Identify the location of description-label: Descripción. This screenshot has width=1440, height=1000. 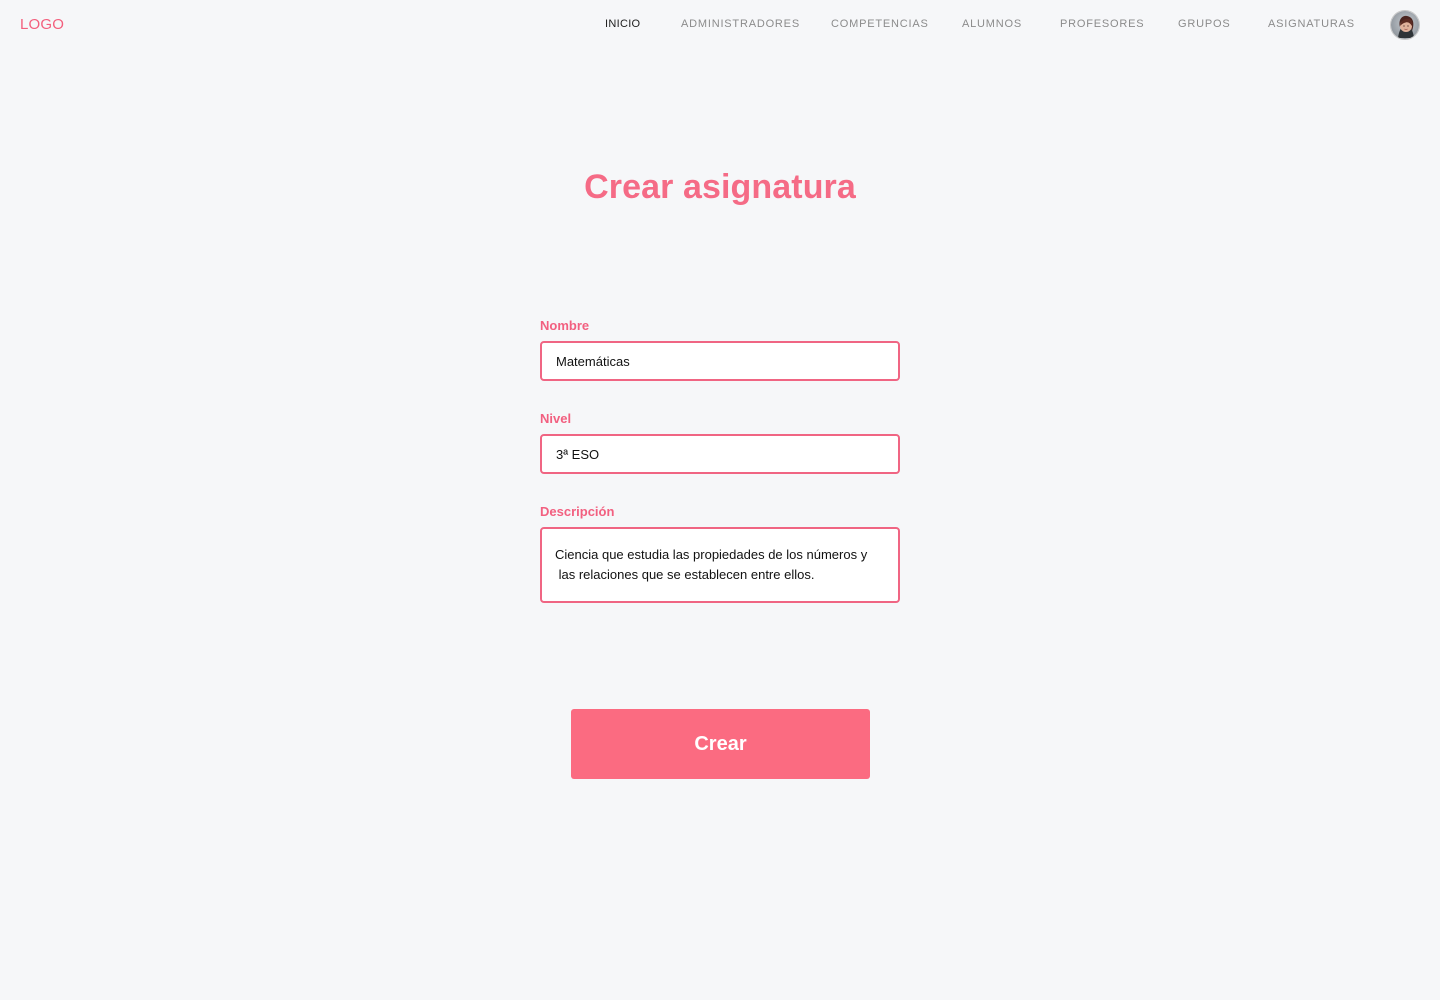
(577, 511).